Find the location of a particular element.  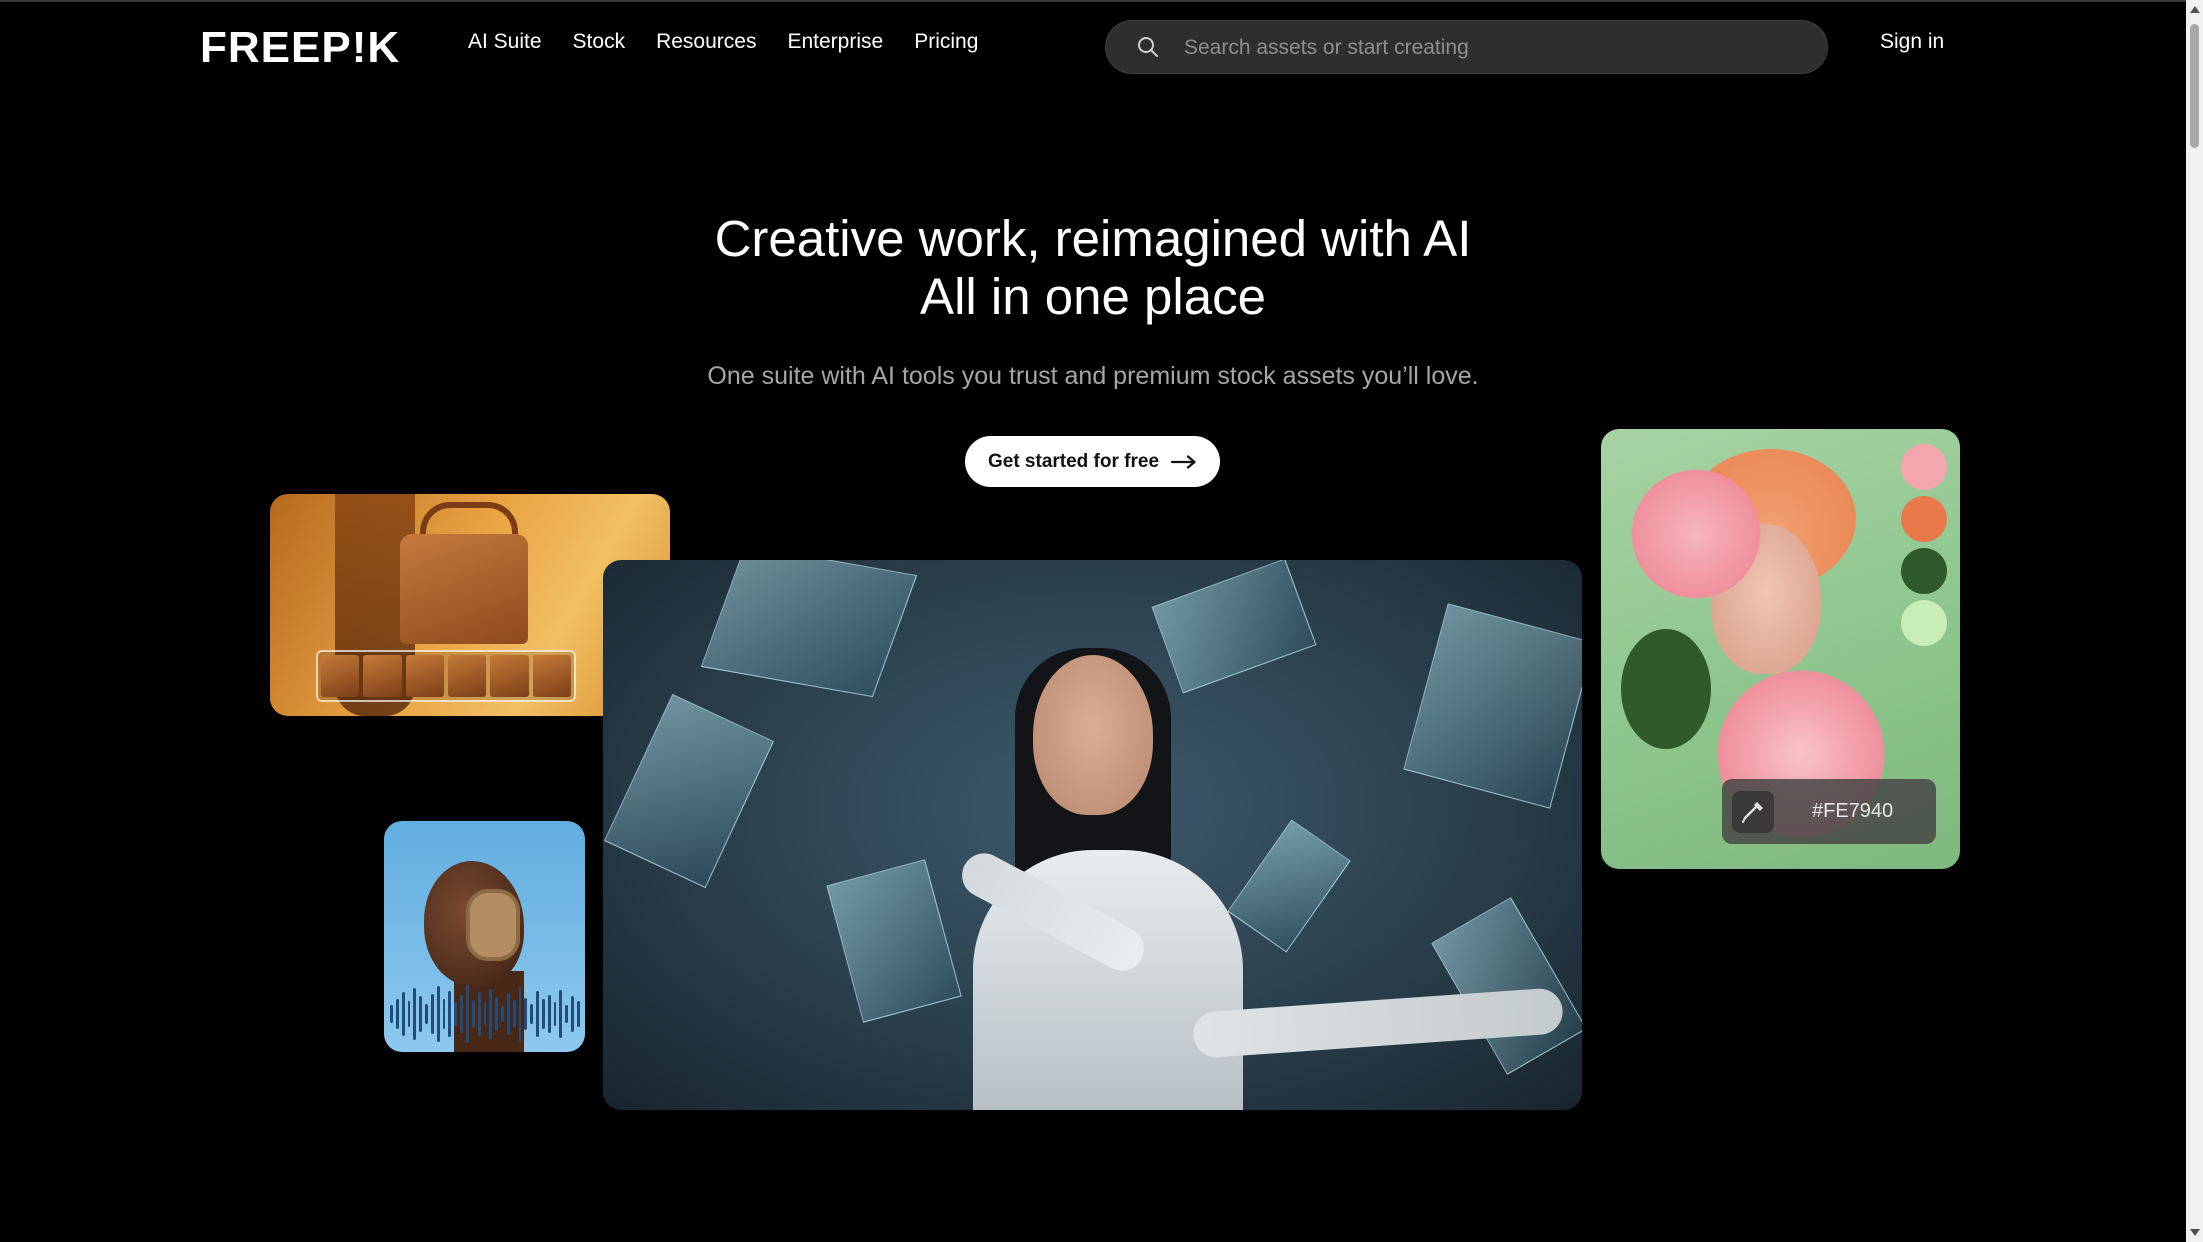

scroll-down-arrow-icon is located at coordinates (2195, 1232).